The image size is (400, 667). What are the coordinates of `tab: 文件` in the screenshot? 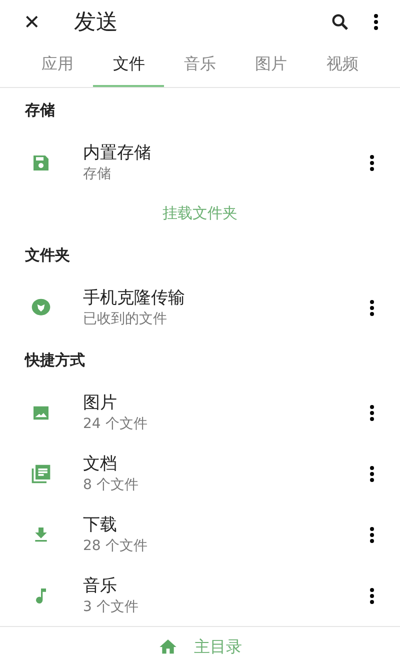 It's located at (128, 66).